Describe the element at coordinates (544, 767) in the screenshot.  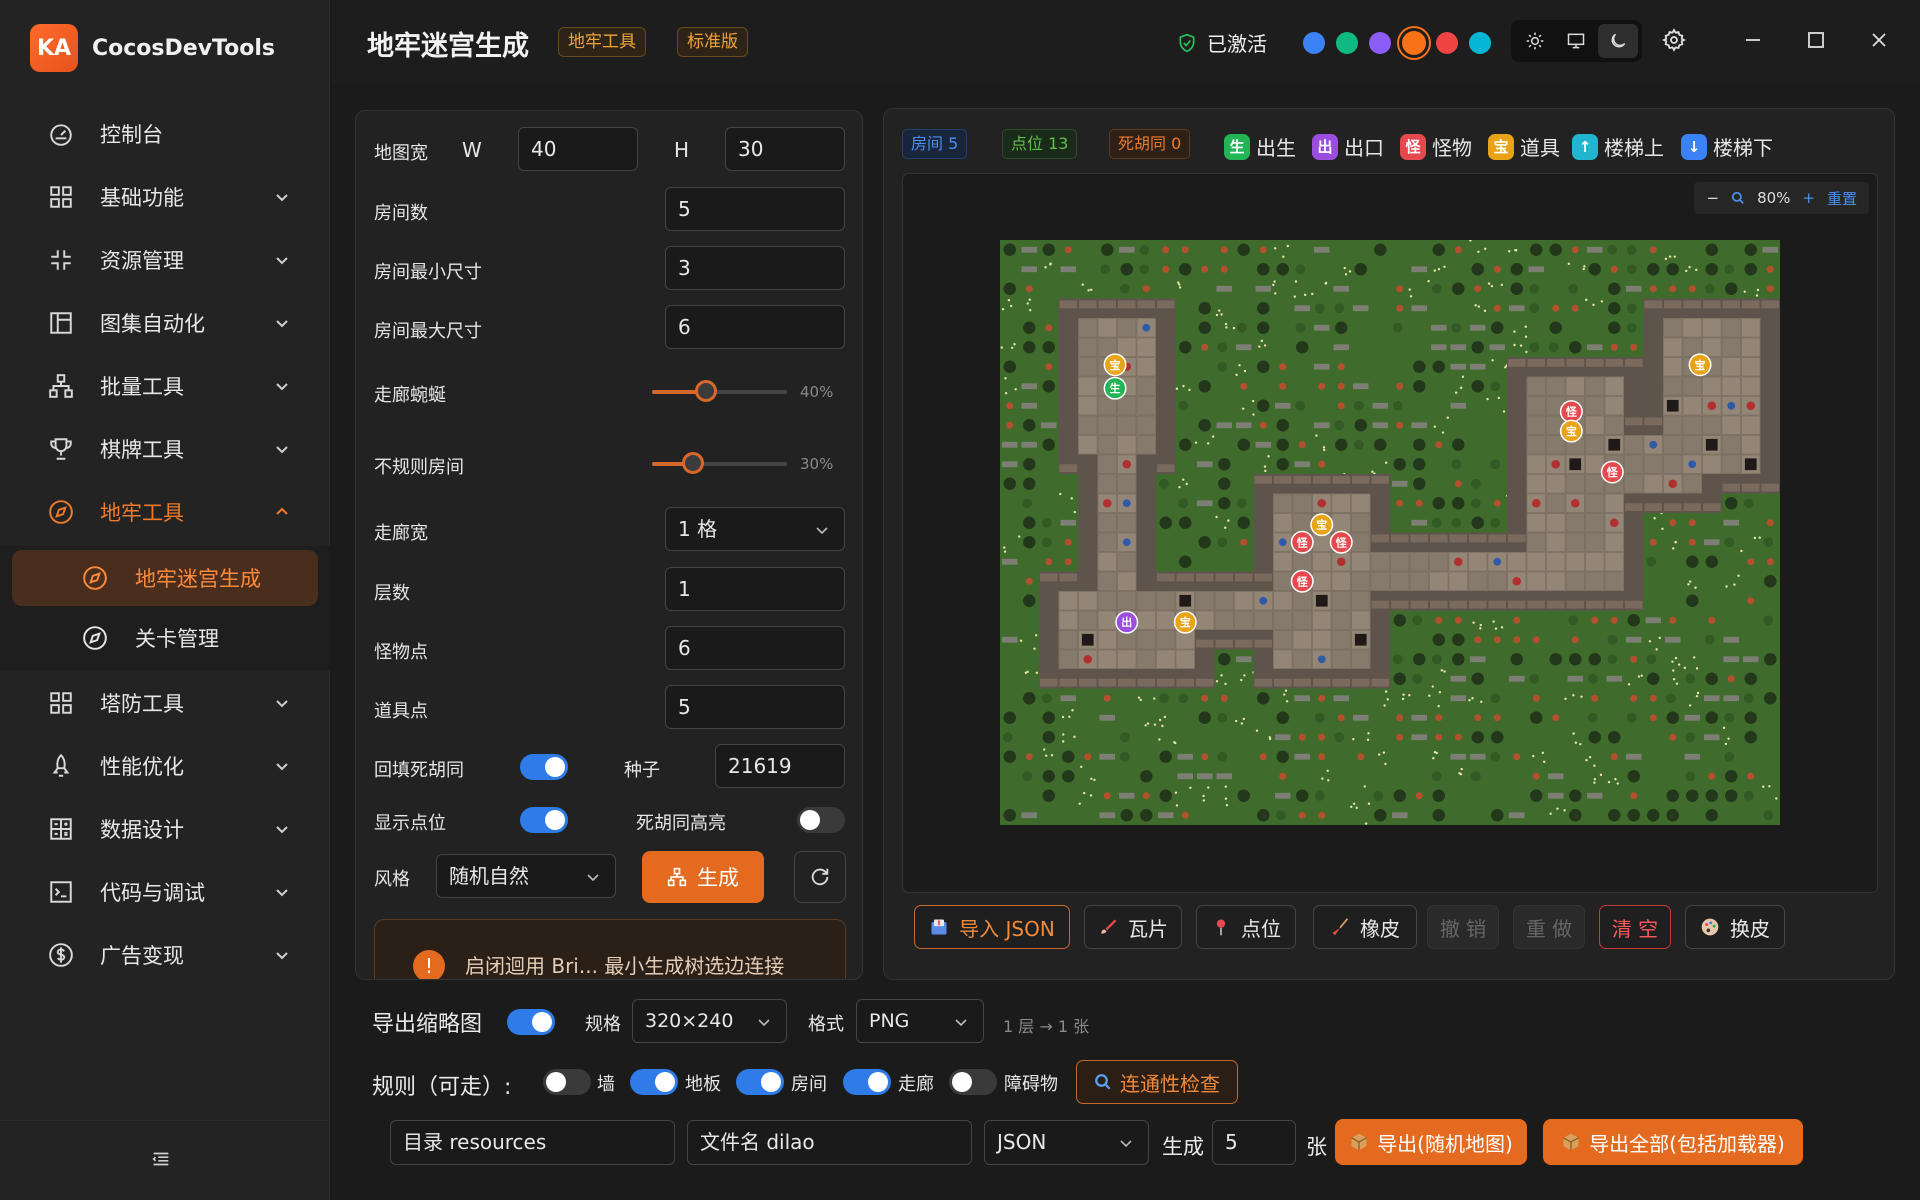
I see `fill-deadend-toggle` at that location.